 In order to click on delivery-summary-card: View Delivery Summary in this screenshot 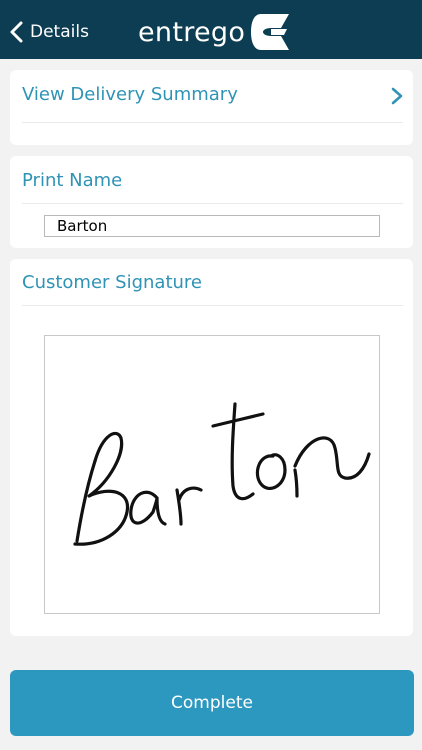, I will do `click(211, 107)`.